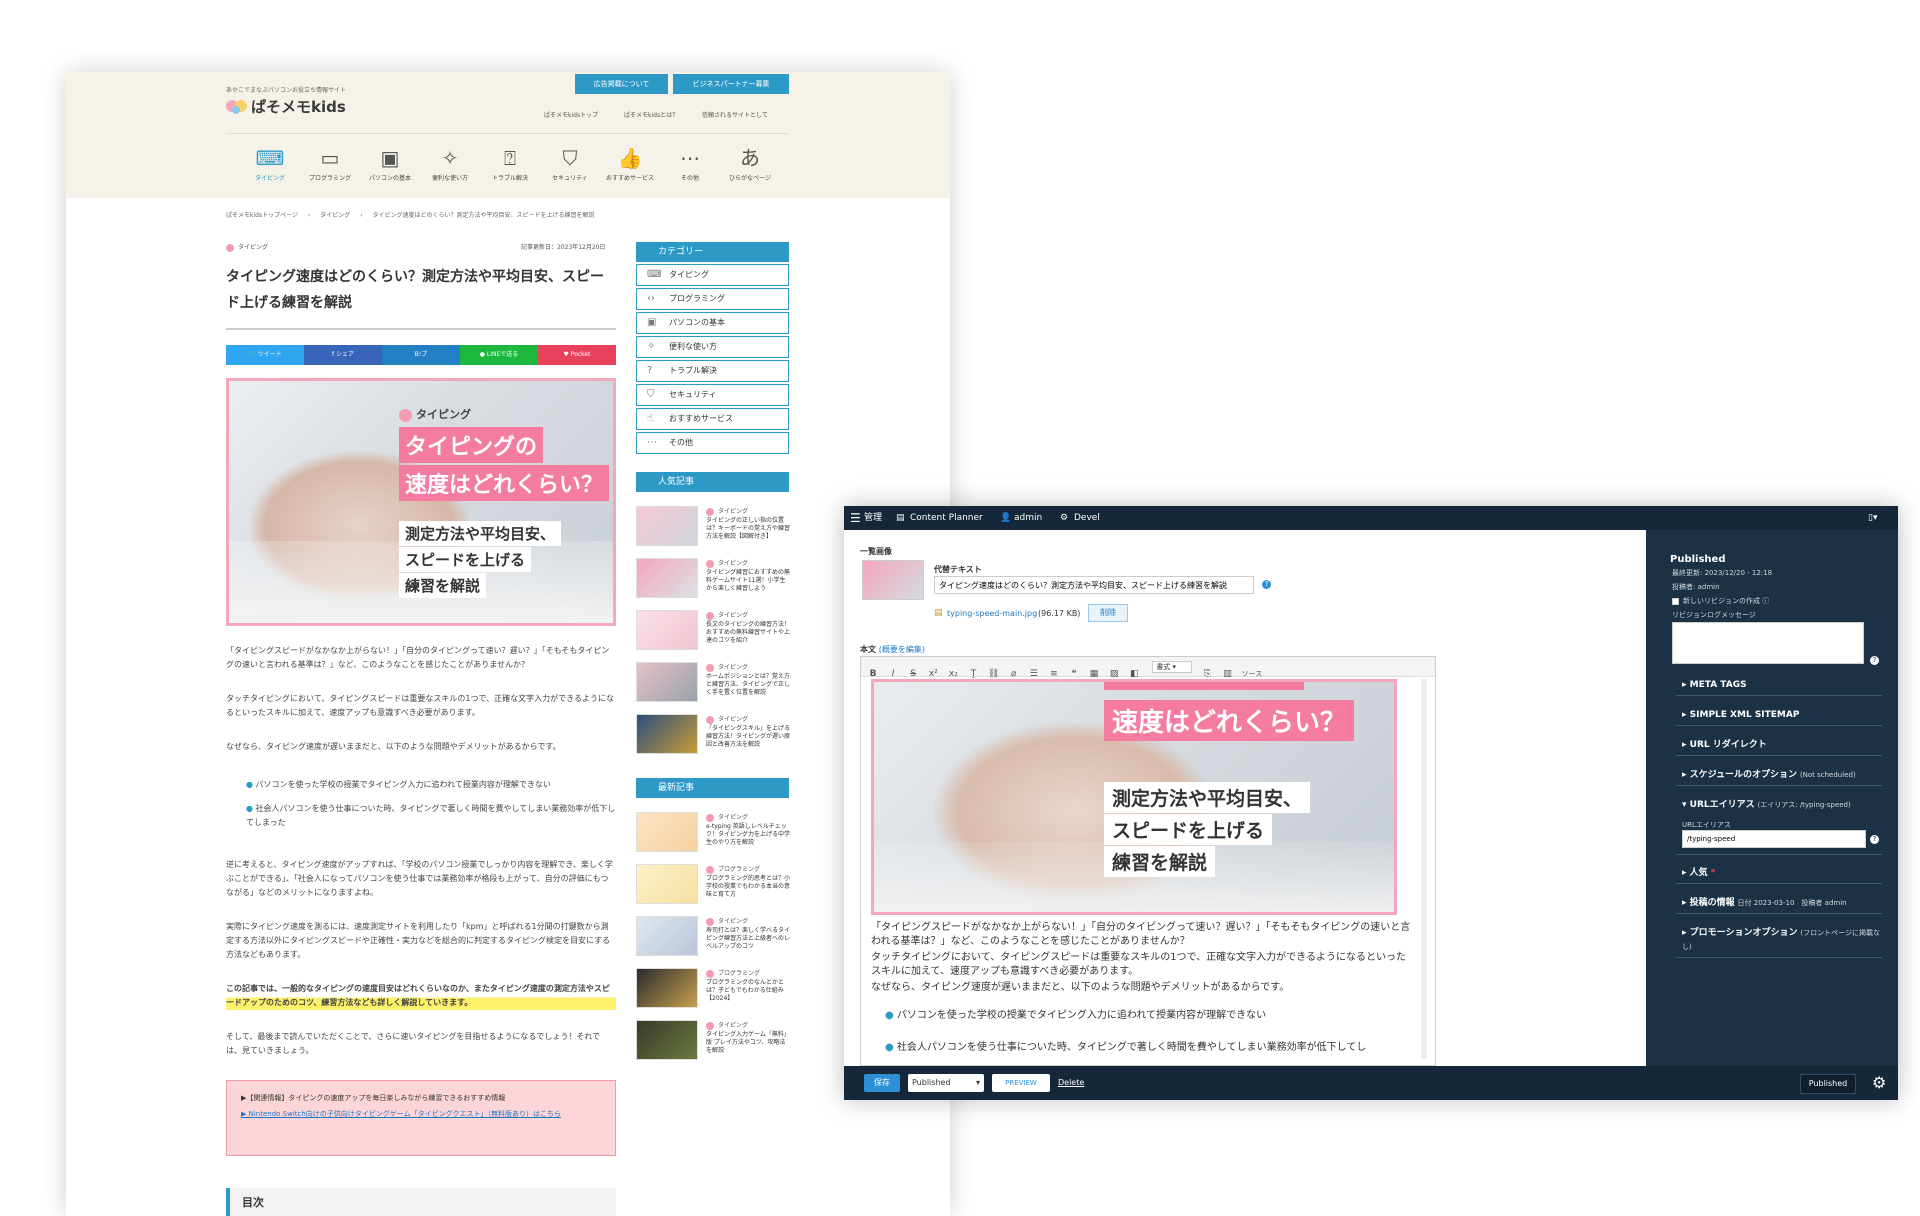 The image size is (1920, 1216). What do you see at coordinates (946, 518) in the screenshot?
I see `toolbar-content-planner: Content Planner` at bounding box center [946, 518].